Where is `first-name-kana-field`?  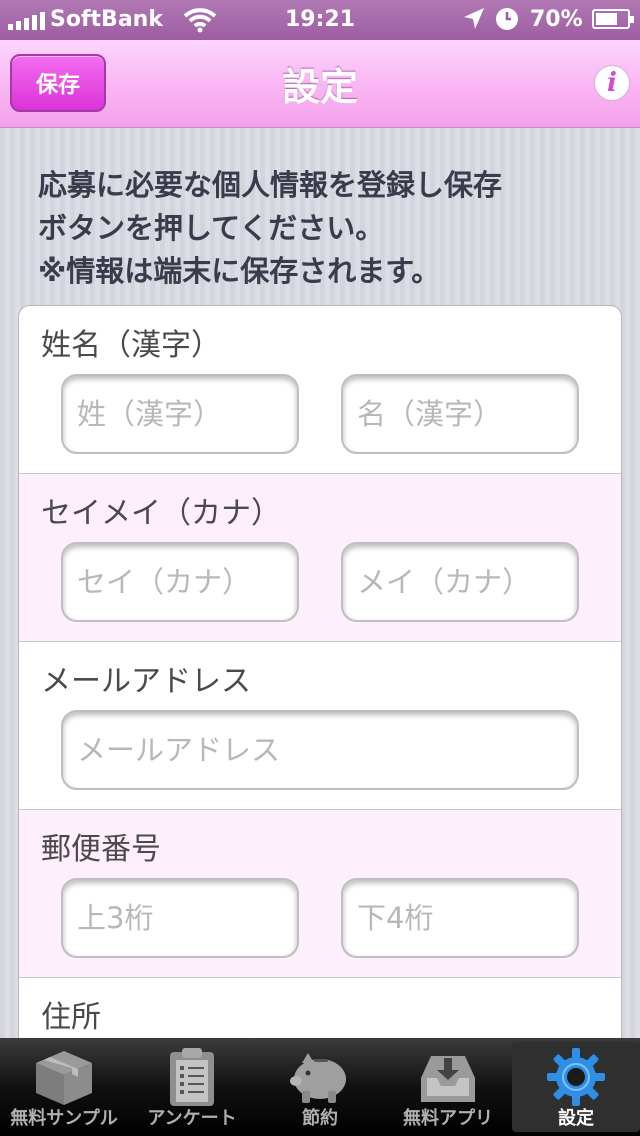
first-name-kana-field is located at coordinates (460, 582).